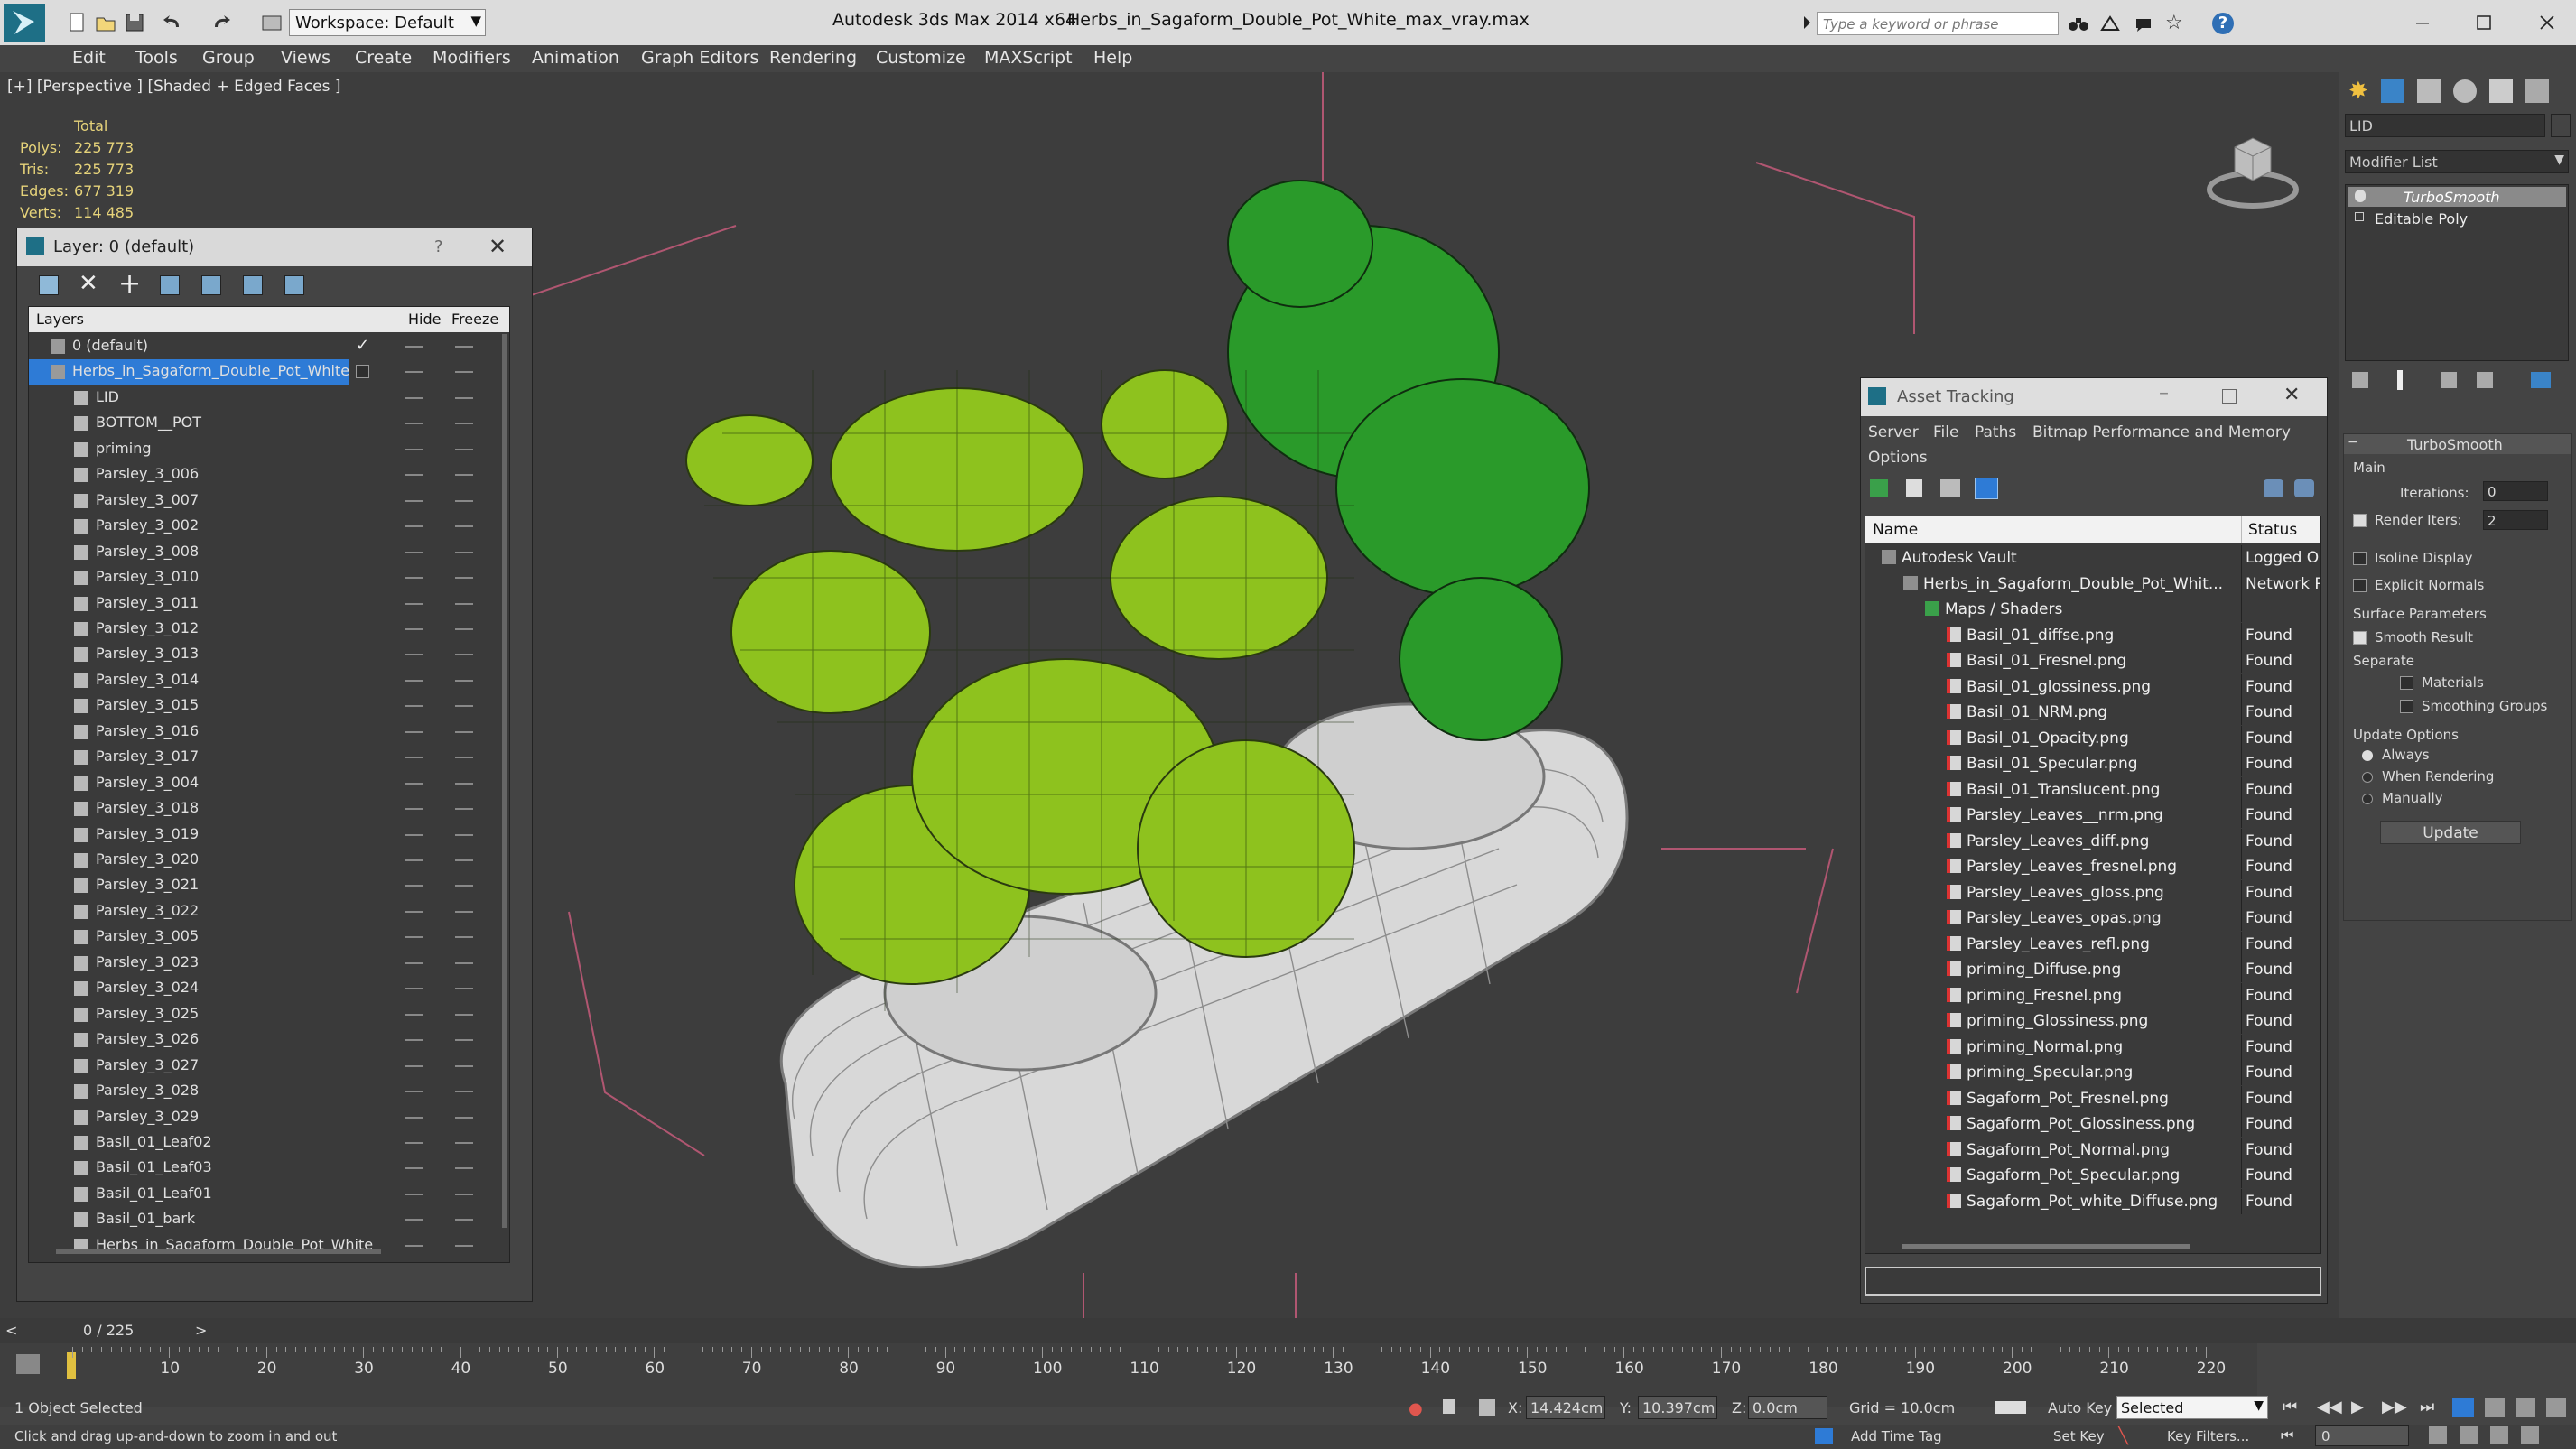  What do you see at coordinates (2092, 660) in the screenshot?
I see `asset-row: Basil_01_Fresnel.png Found` at bounding box center [2092, 660].